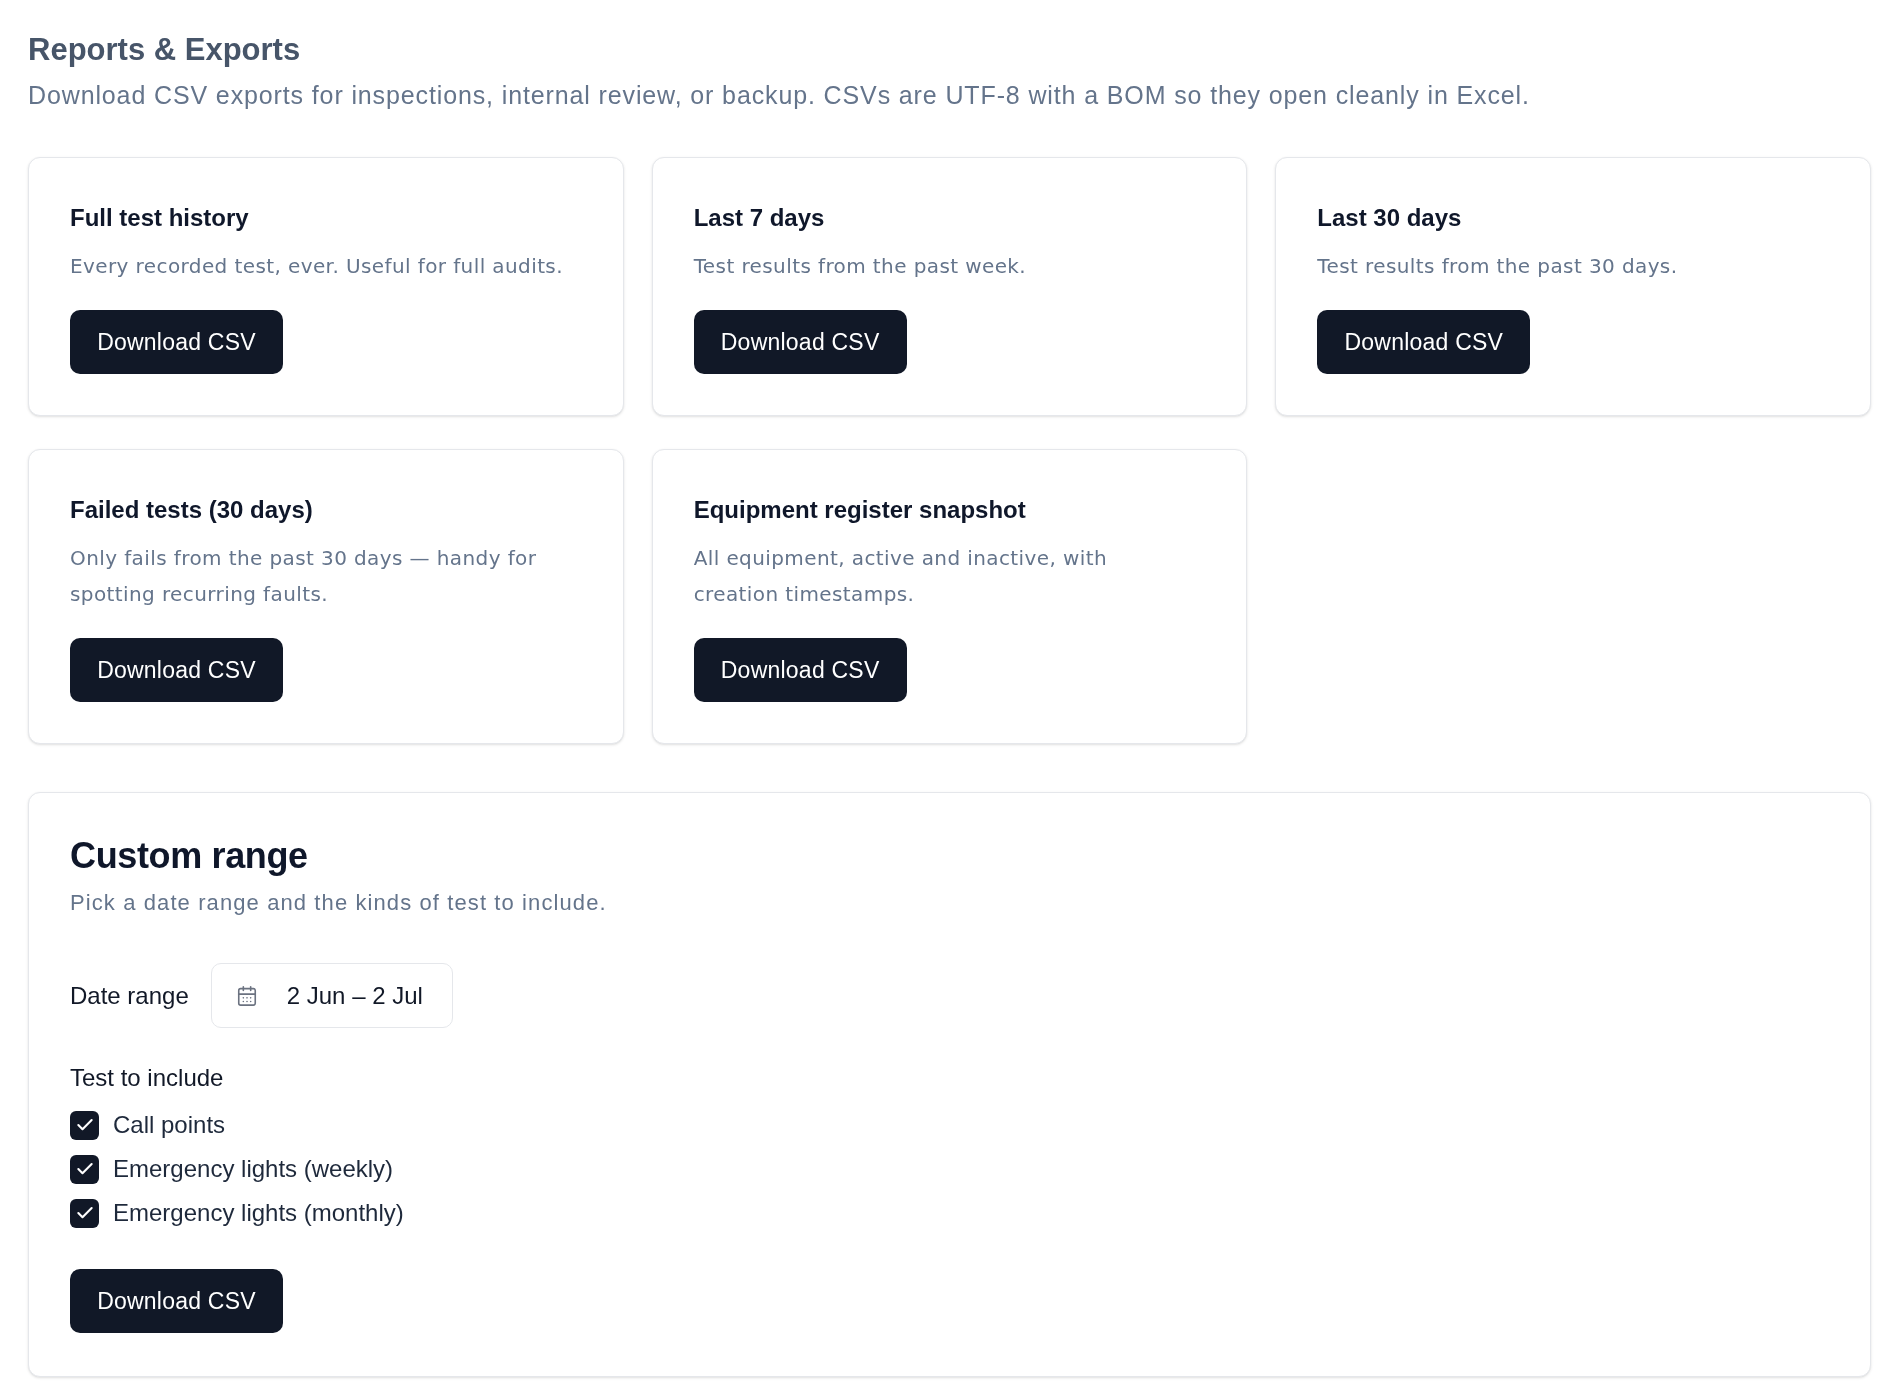 This screenshot has width=1899, height=1400. What do you see at coordinates (165, 50) in the screenshot?
I see `page-title: Reports & Exports` at bounding box center [165, 50].